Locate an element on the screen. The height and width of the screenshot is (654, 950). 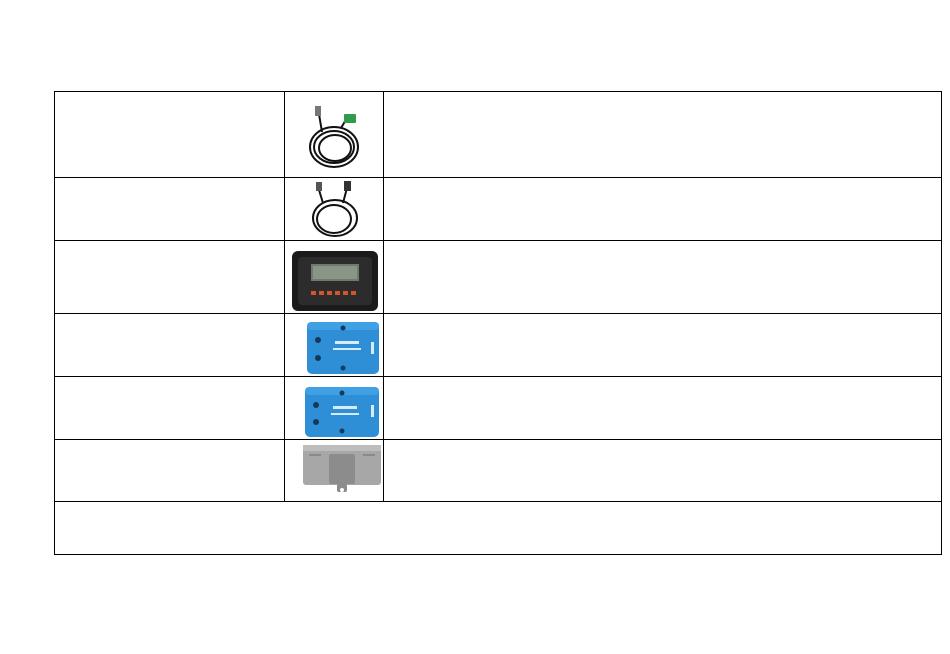
usb-cable-image is located at coordinates (335, 209).